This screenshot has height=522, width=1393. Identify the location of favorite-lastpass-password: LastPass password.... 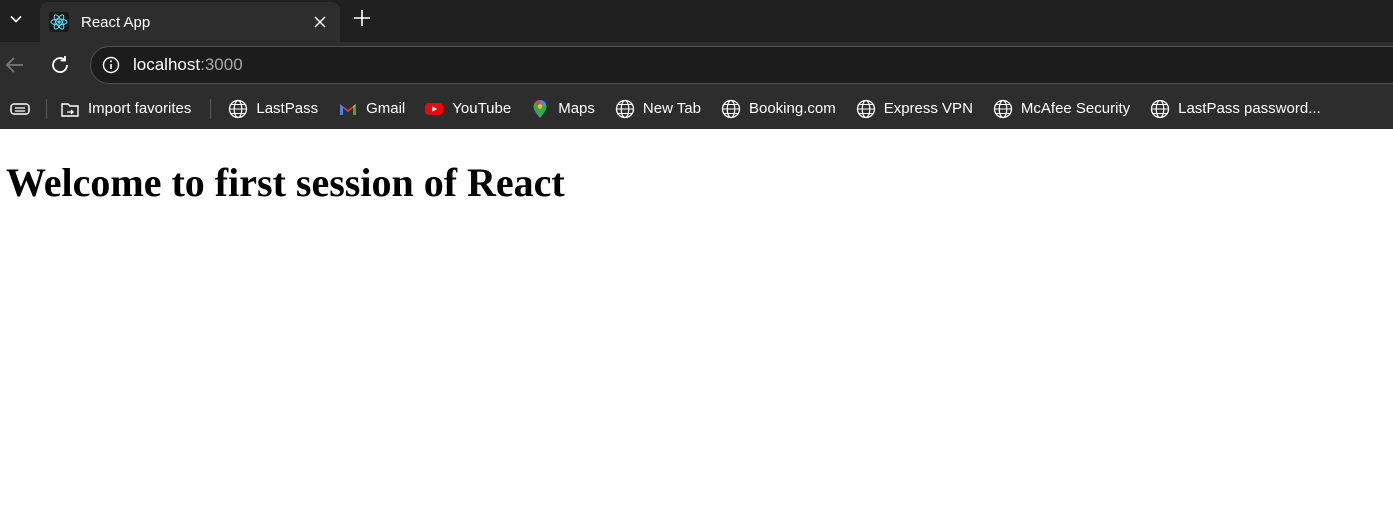
(1235, 109).